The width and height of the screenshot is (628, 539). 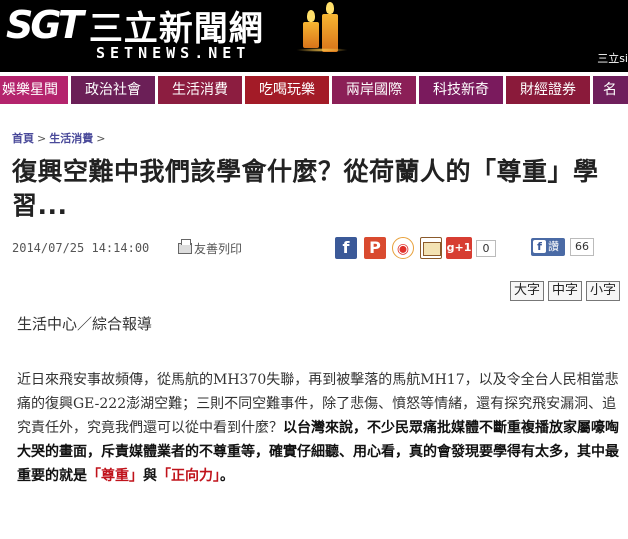 What do you see at coordinates (150, 476) in the screenshot?
I see `paragraph-joiner: 與` at bounding box center [150, 476].